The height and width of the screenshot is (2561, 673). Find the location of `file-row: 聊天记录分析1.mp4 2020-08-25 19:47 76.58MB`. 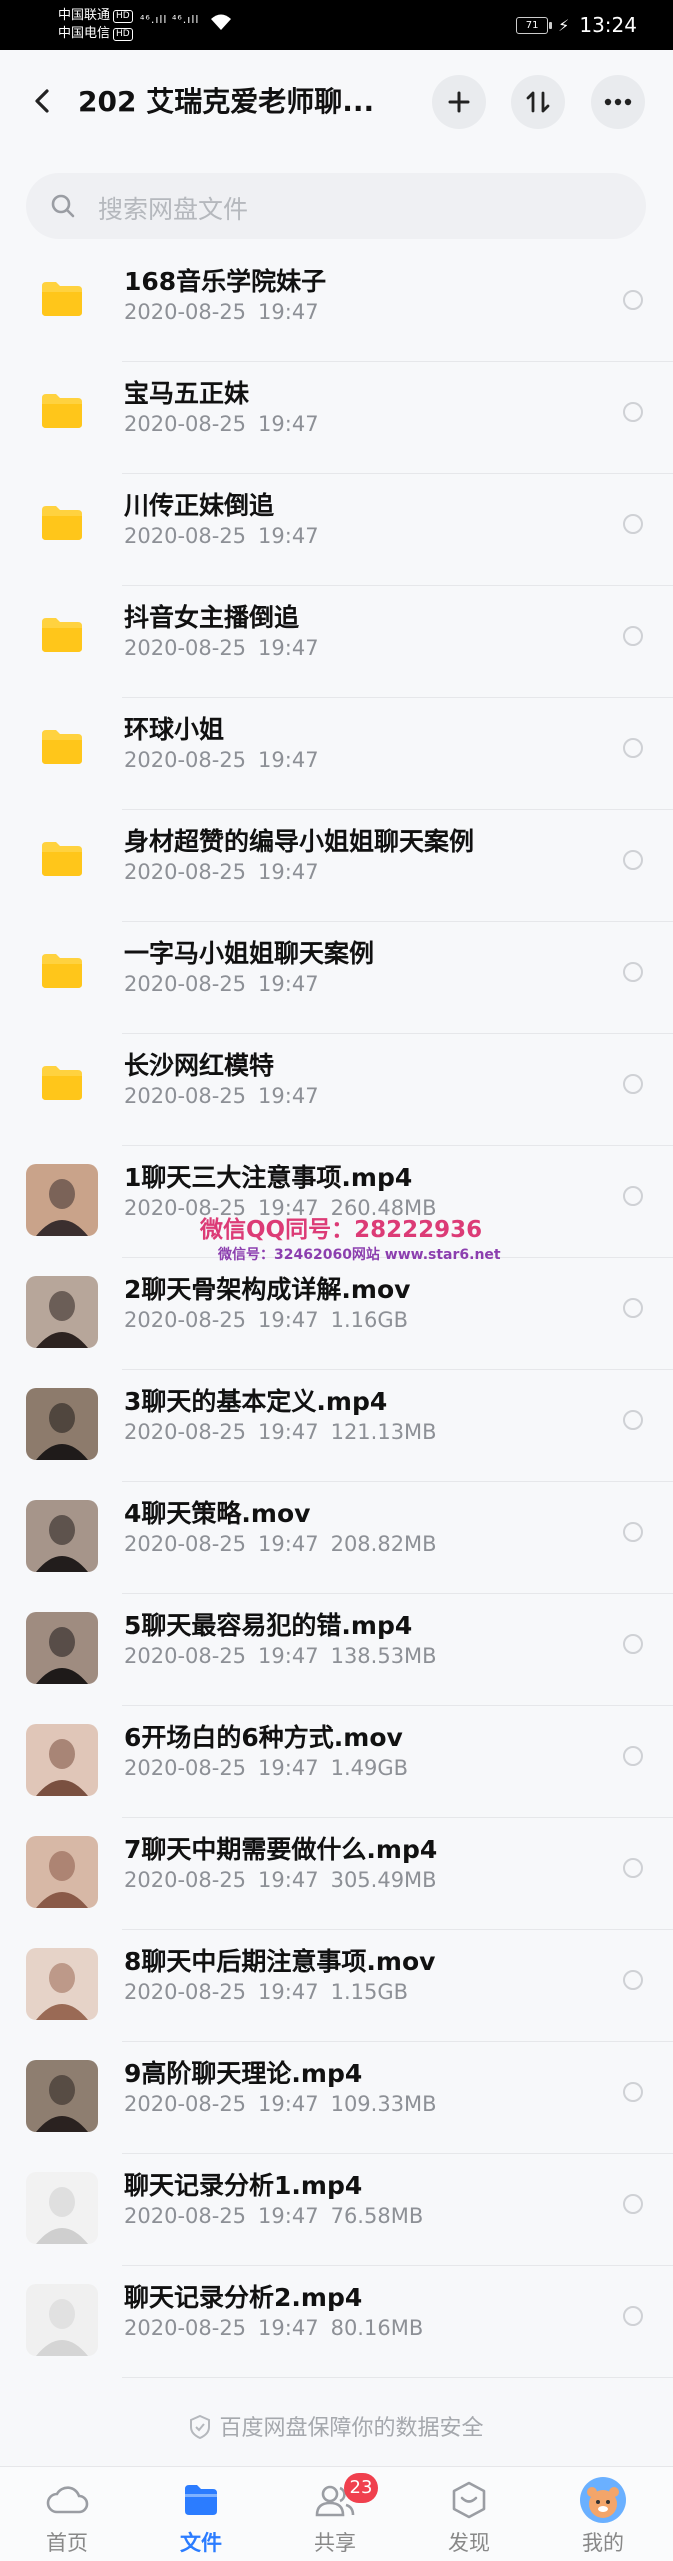

file-row: 聊天记录分析1.mp4 2020-08-25 19:47 76.58MB is located at coordinates (336, 2210).